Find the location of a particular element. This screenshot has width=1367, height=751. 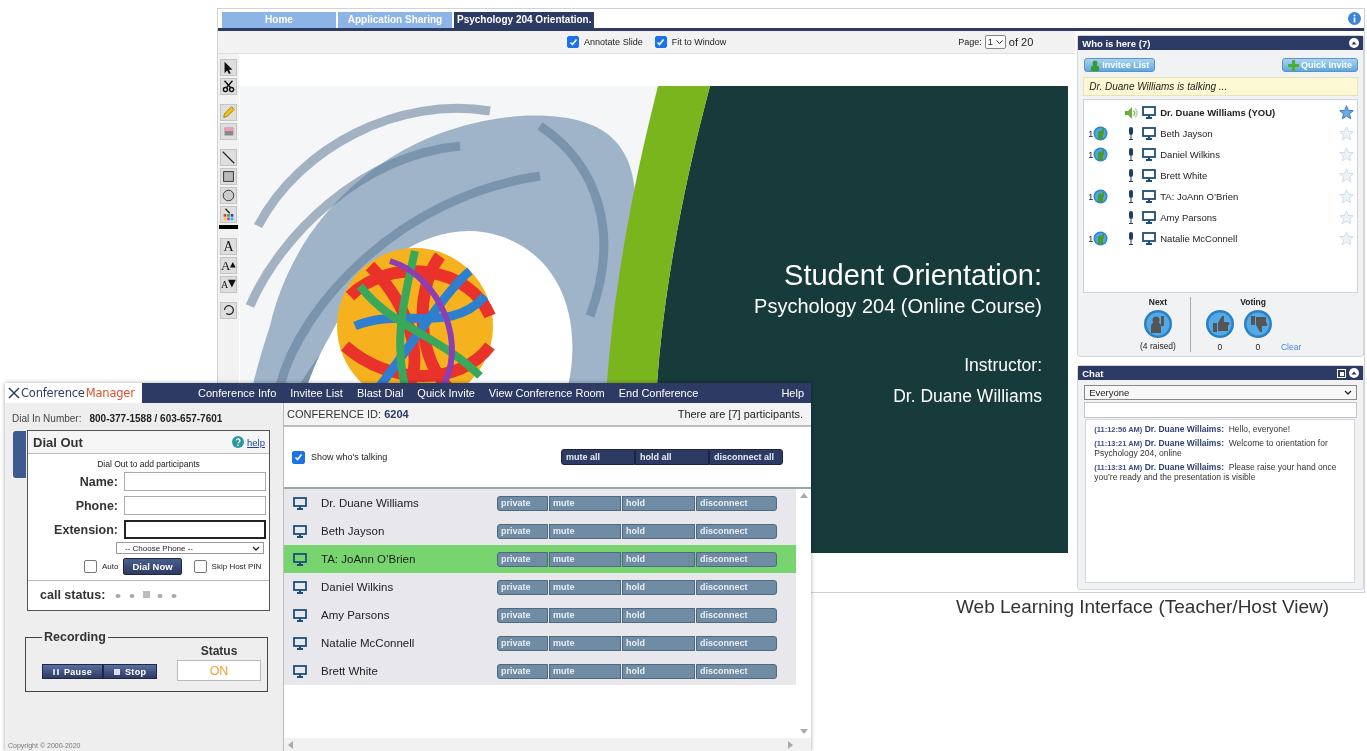

conference-id: 6204 is located at coordinates (396, 414).